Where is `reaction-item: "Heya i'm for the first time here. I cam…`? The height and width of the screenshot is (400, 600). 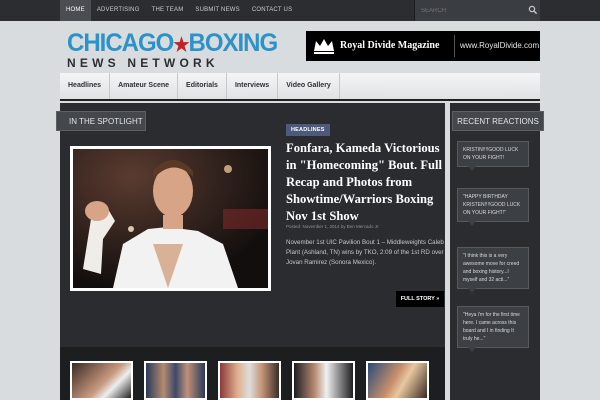
reaction-item: "Heya i'm for the first time here. I cam… is located at coordinates (493, 329).